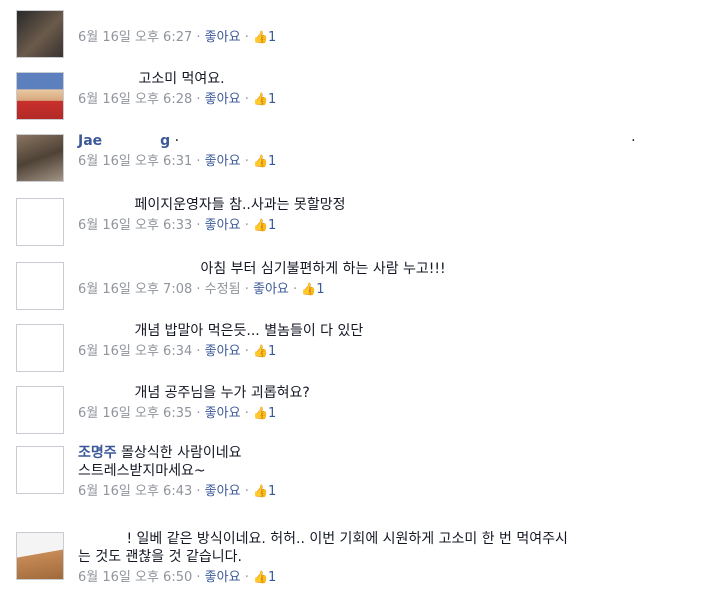  I want to click on comment-meta: 6월 16일 오후 7:08 · 수정됨 · 좋아요 · 👍1, so click(201, 289).